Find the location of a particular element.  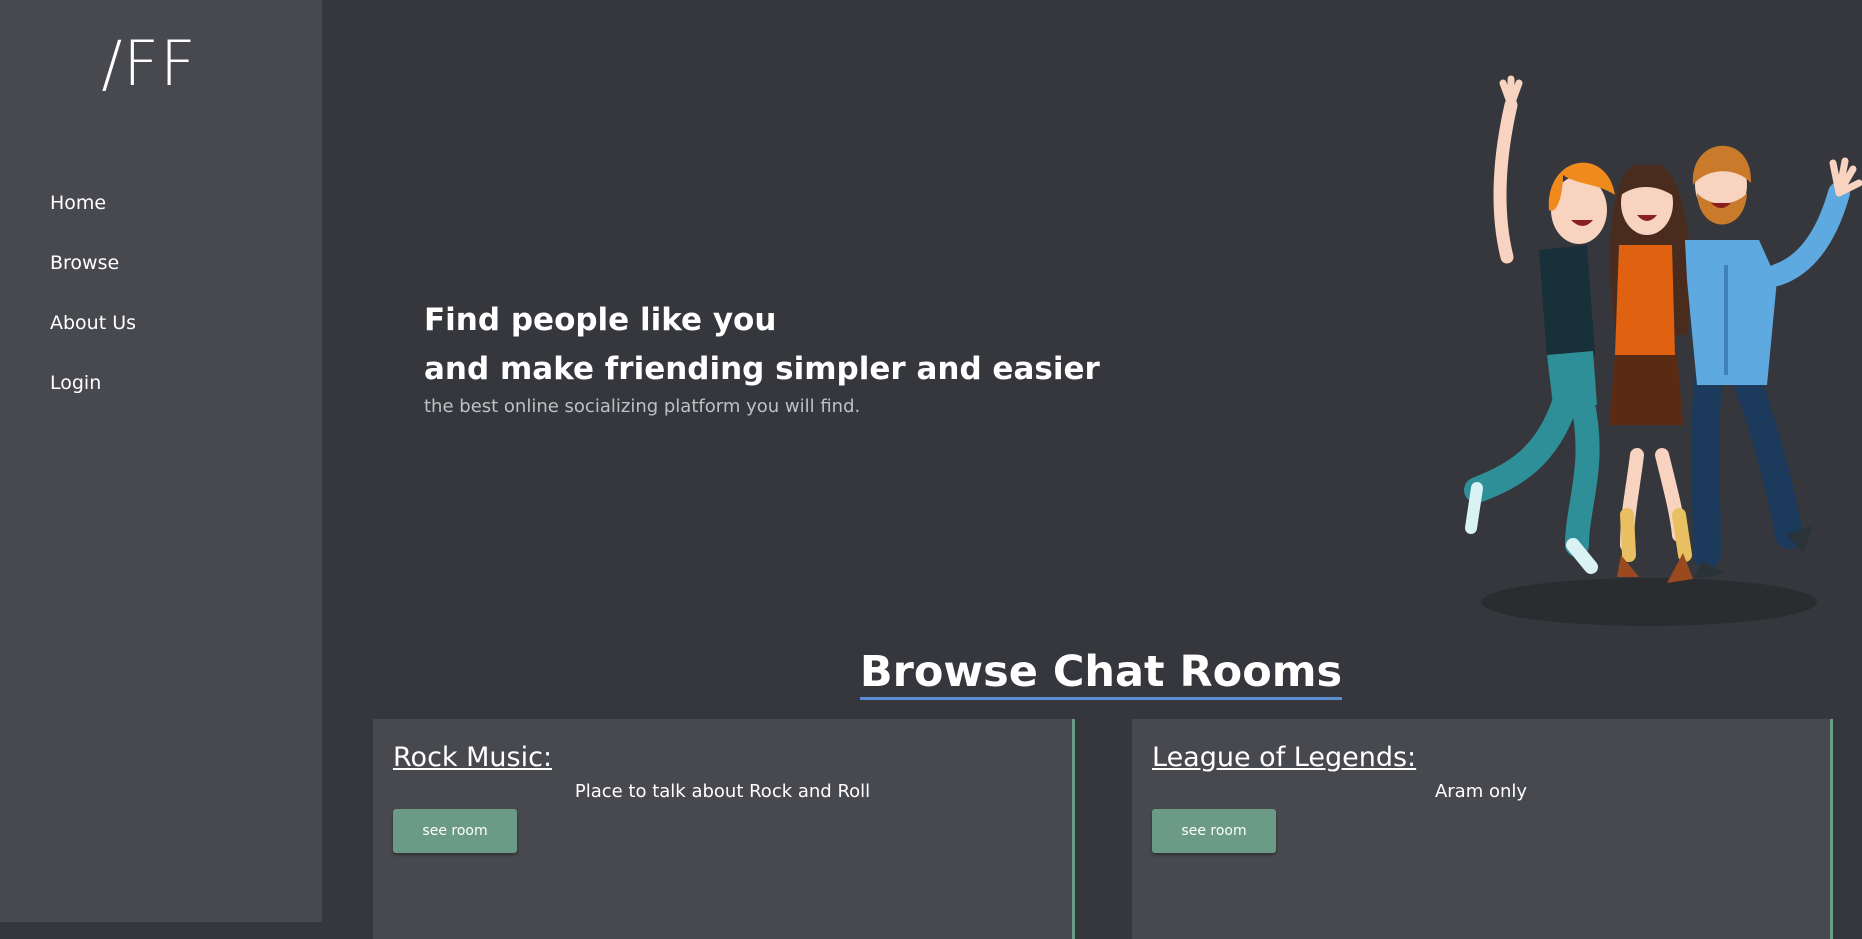

three-friends-illustration is located at coordinates (1663, 350).